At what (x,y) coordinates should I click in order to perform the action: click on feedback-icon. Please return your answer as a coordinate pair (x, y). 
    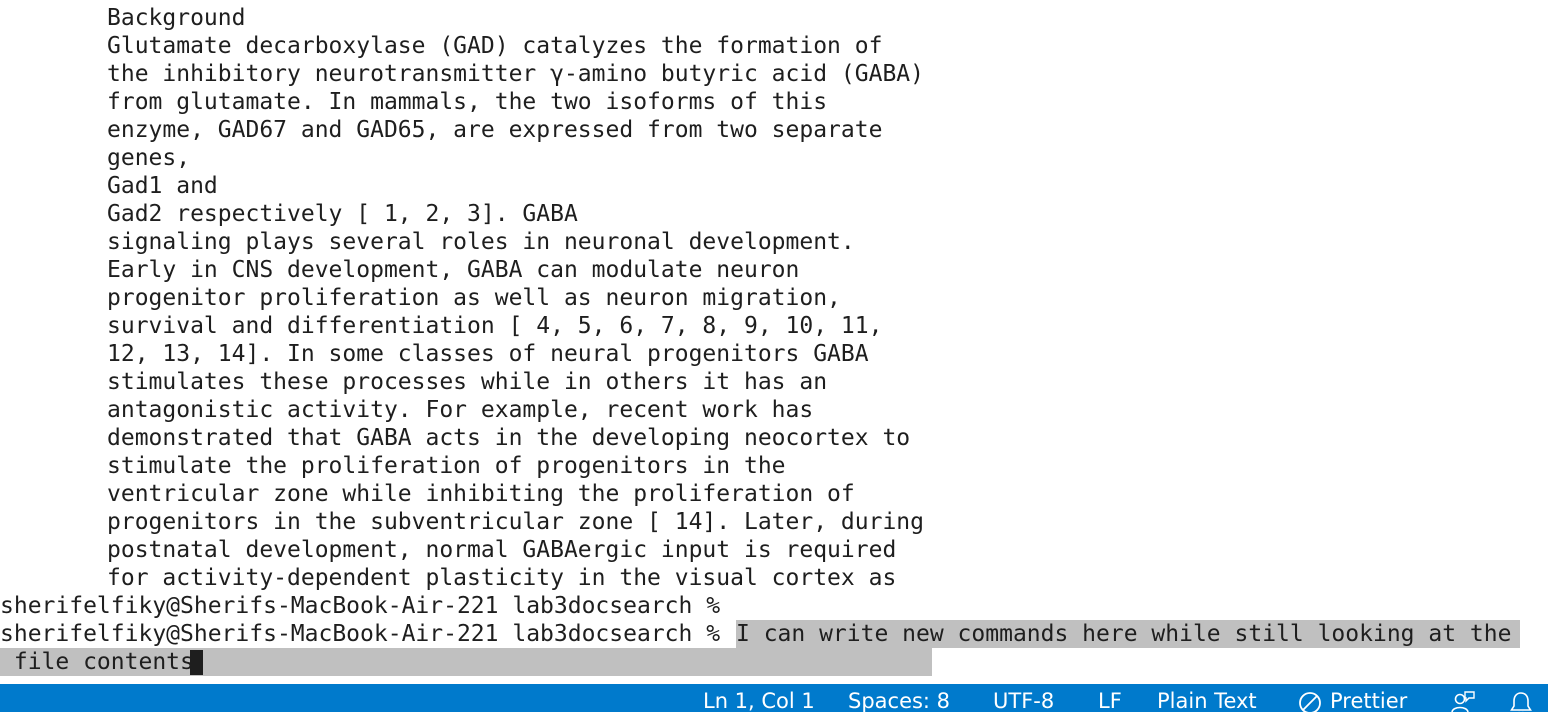
    Looking at the image, I should click on (1463, 701).